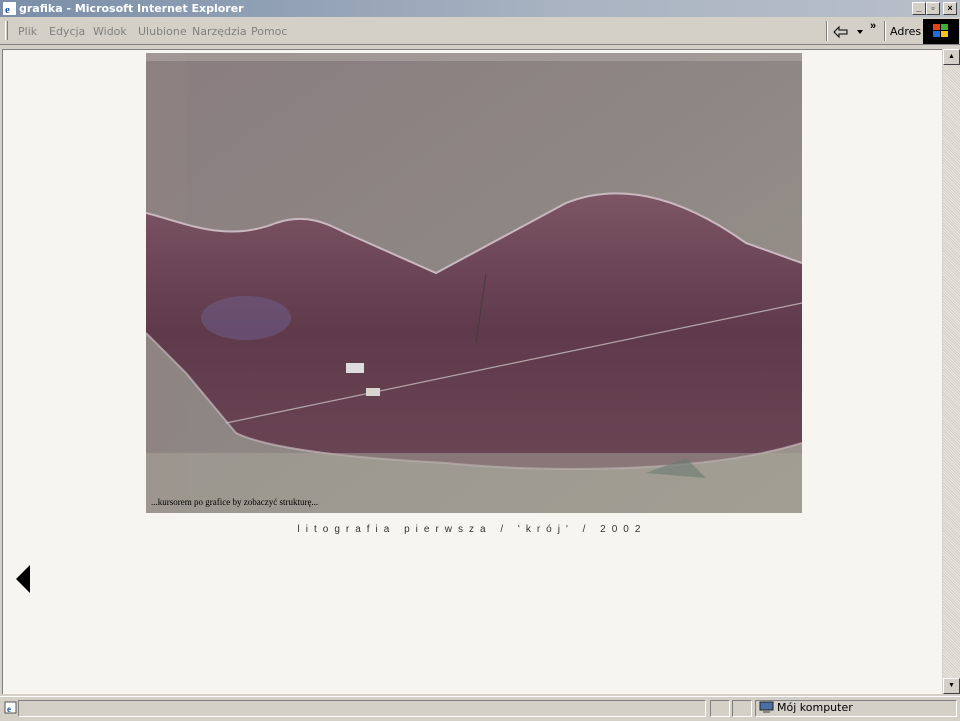  What do you see at coordinates (67, 31) in the screenshot?
I see `menu-edycja: Edycja` at bounding box center [67, 31].